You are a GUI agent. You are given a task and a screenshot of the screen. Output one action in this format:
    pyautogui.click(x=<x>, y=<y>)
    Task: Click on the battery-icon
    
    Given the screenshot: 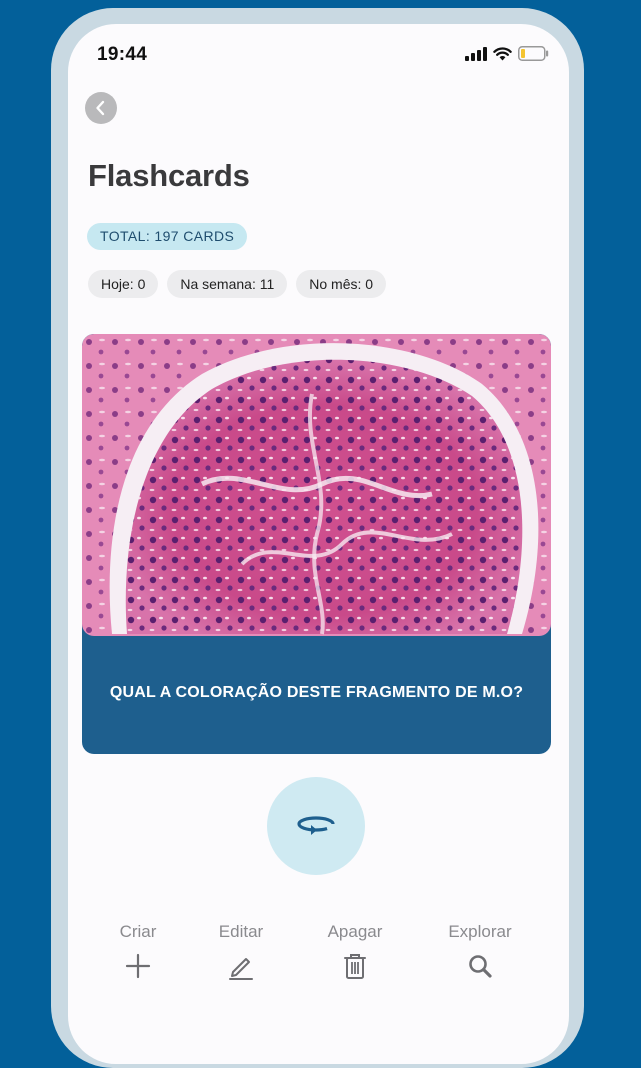 What is the action you would take?
    pyautogui.click(x=533, y=53)
    